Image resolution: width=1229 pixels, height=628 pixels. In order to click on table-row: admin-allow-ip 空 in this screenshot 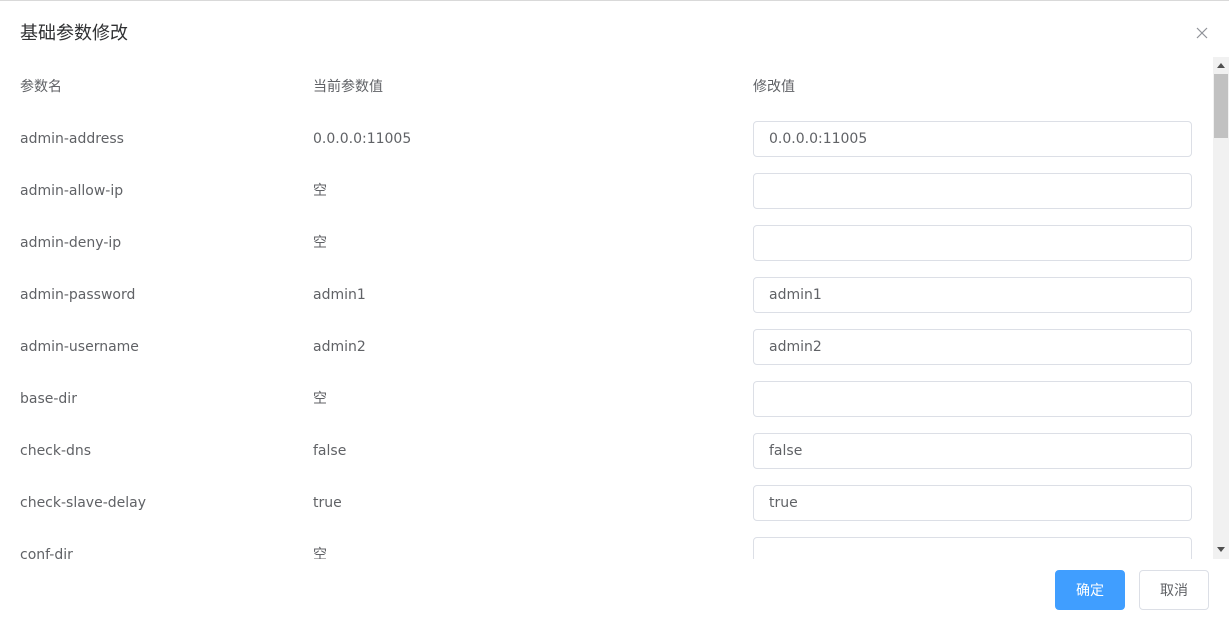, I will do `click(606, 197)`.